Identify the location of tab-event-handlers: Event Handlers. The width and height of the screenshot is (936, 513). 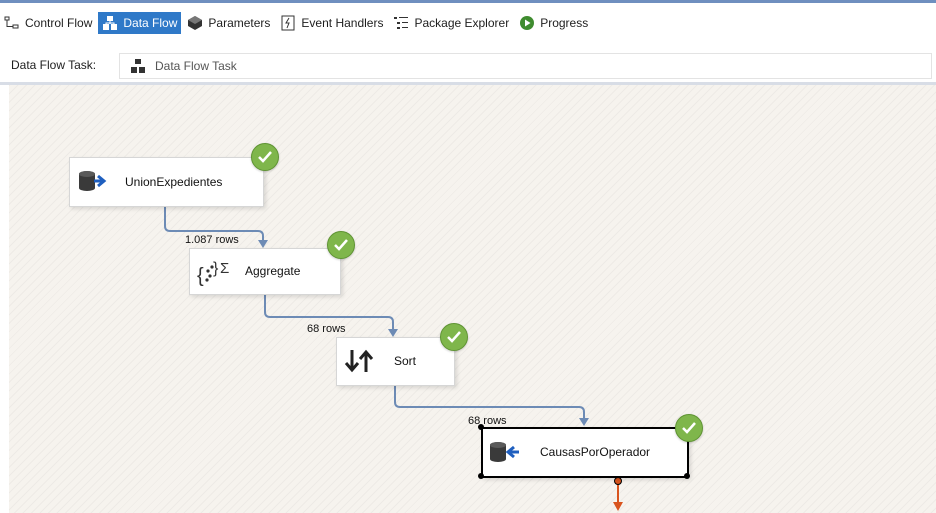
(331, 23).